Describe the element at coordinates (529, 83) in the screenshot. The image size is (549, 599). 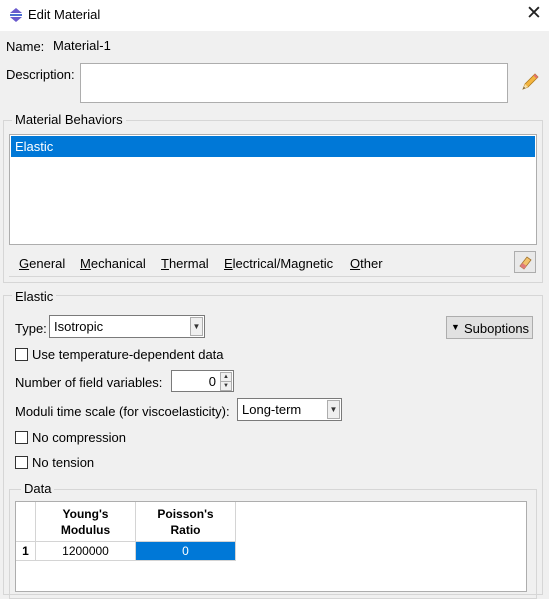
I see `pencil-icon` at that location.